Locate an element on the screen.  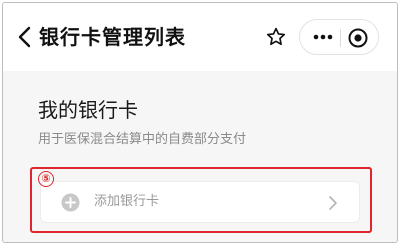
add-bank-card-button: 添加银行卡 is located at coordinates (200, 202).